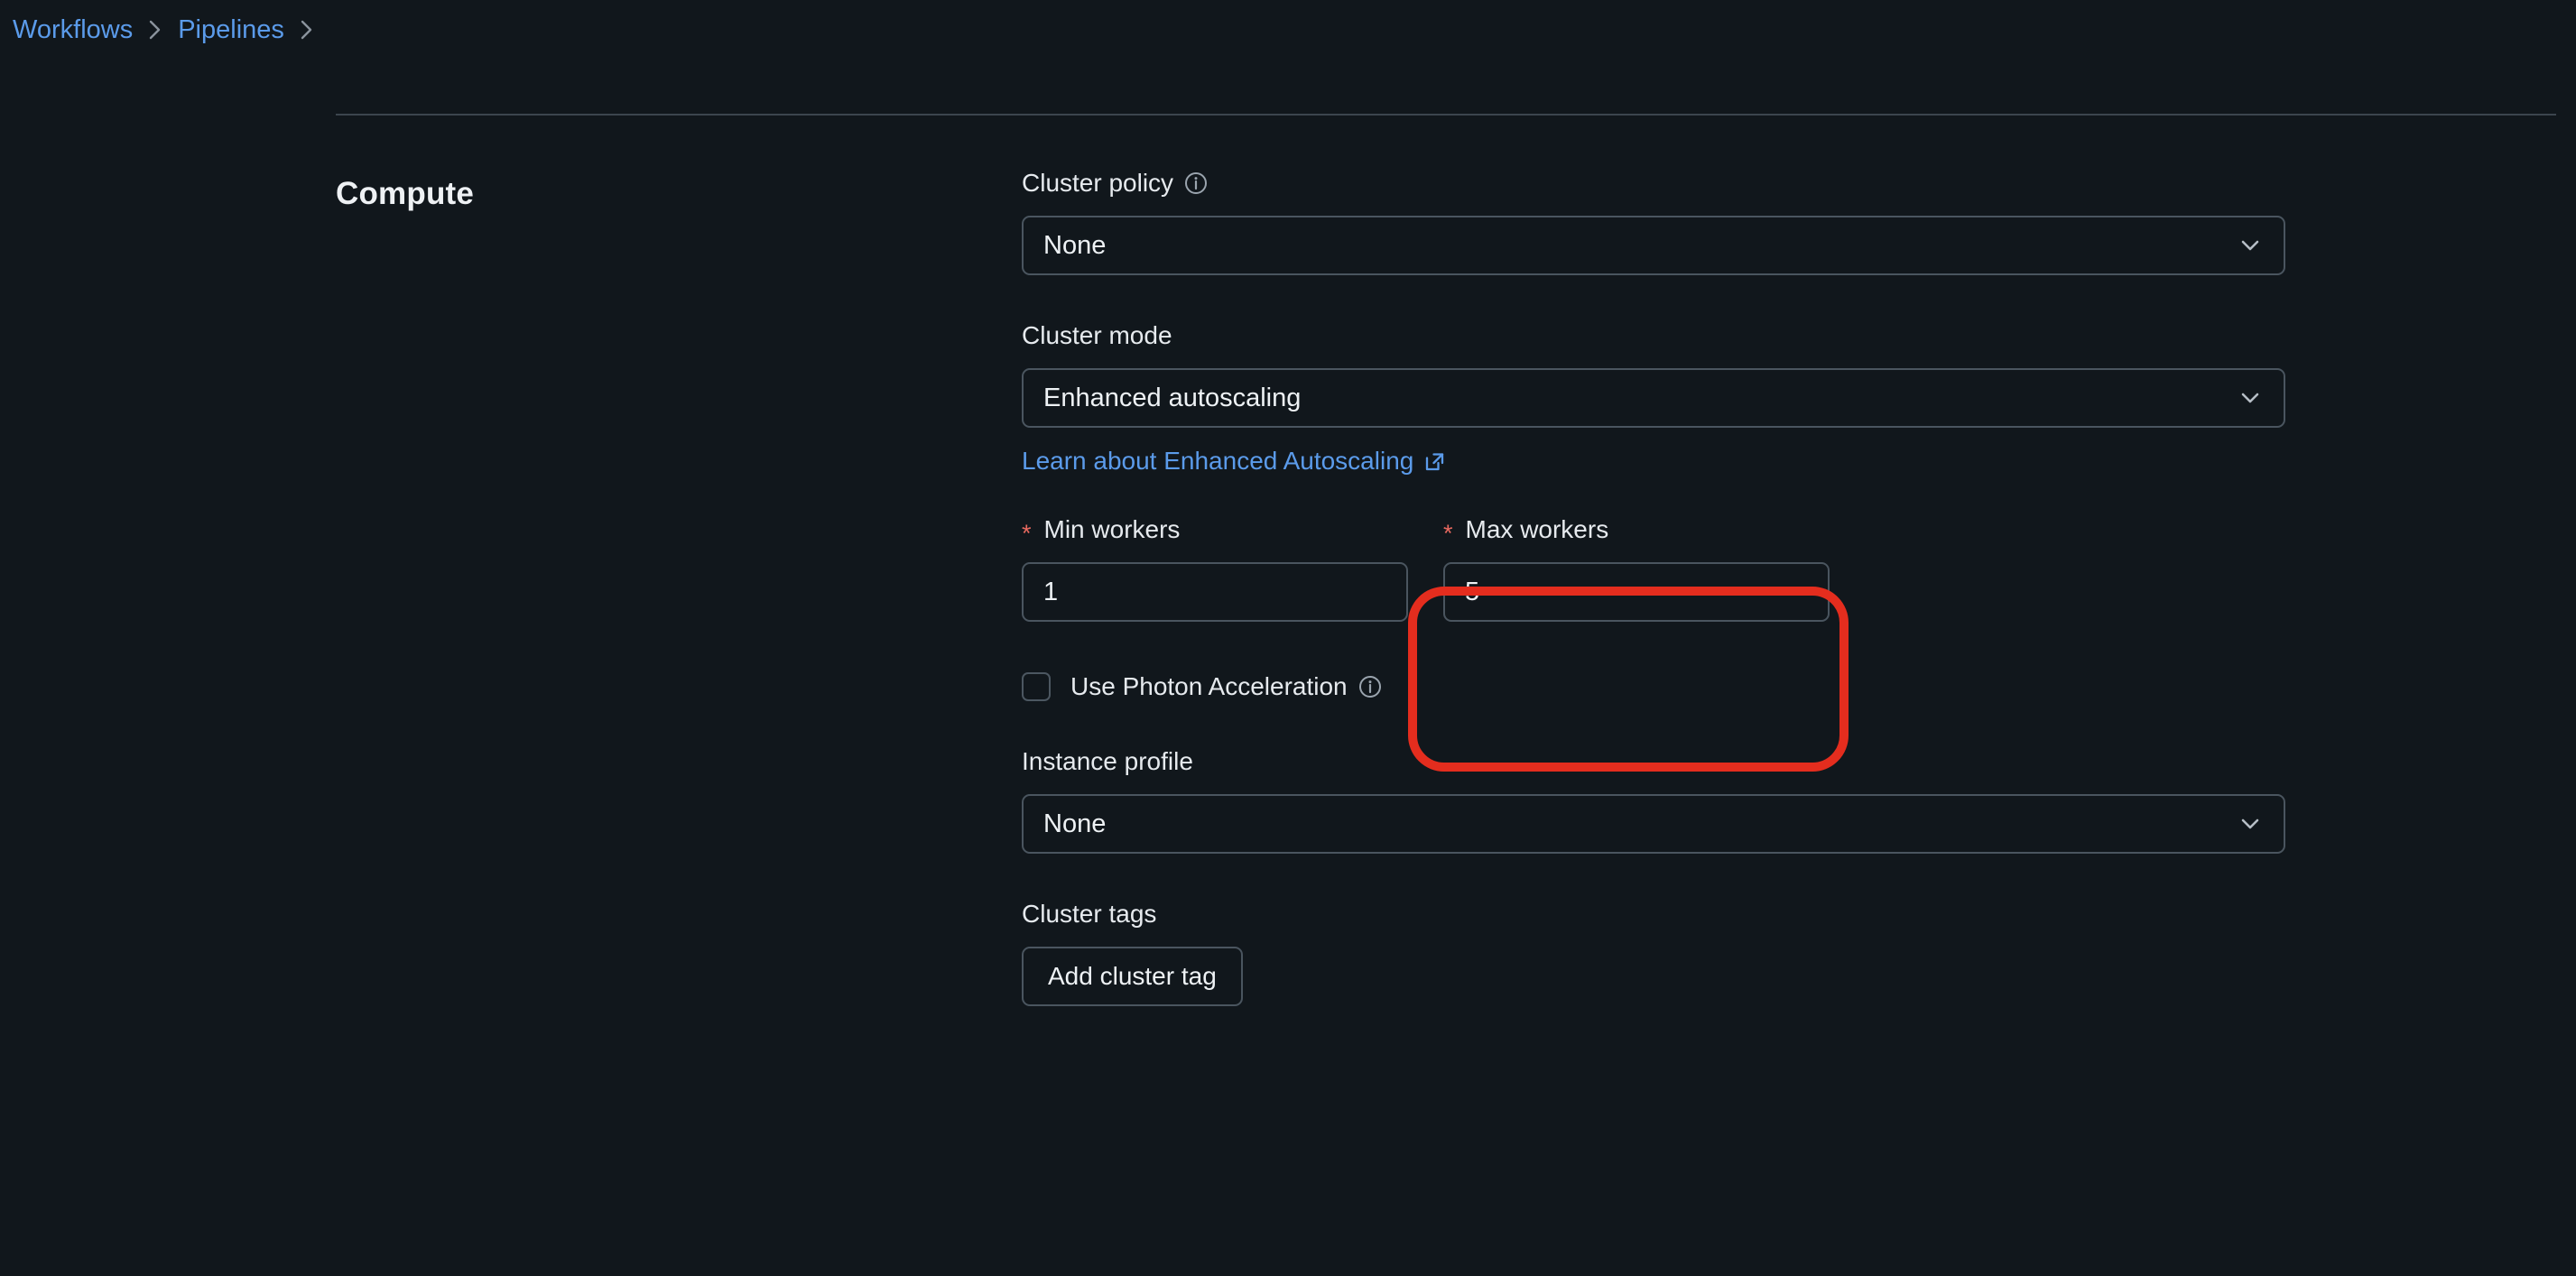  I want to click on cluster-mode-select: Enhanced autoscaling, so click(1653, 398).